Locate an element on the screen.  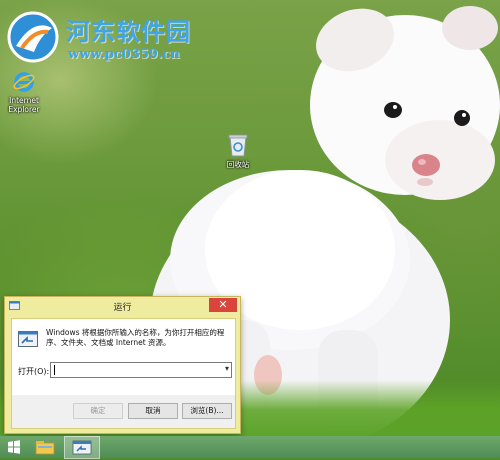
close-icon: ✕ is located at coordinates (223, 304).